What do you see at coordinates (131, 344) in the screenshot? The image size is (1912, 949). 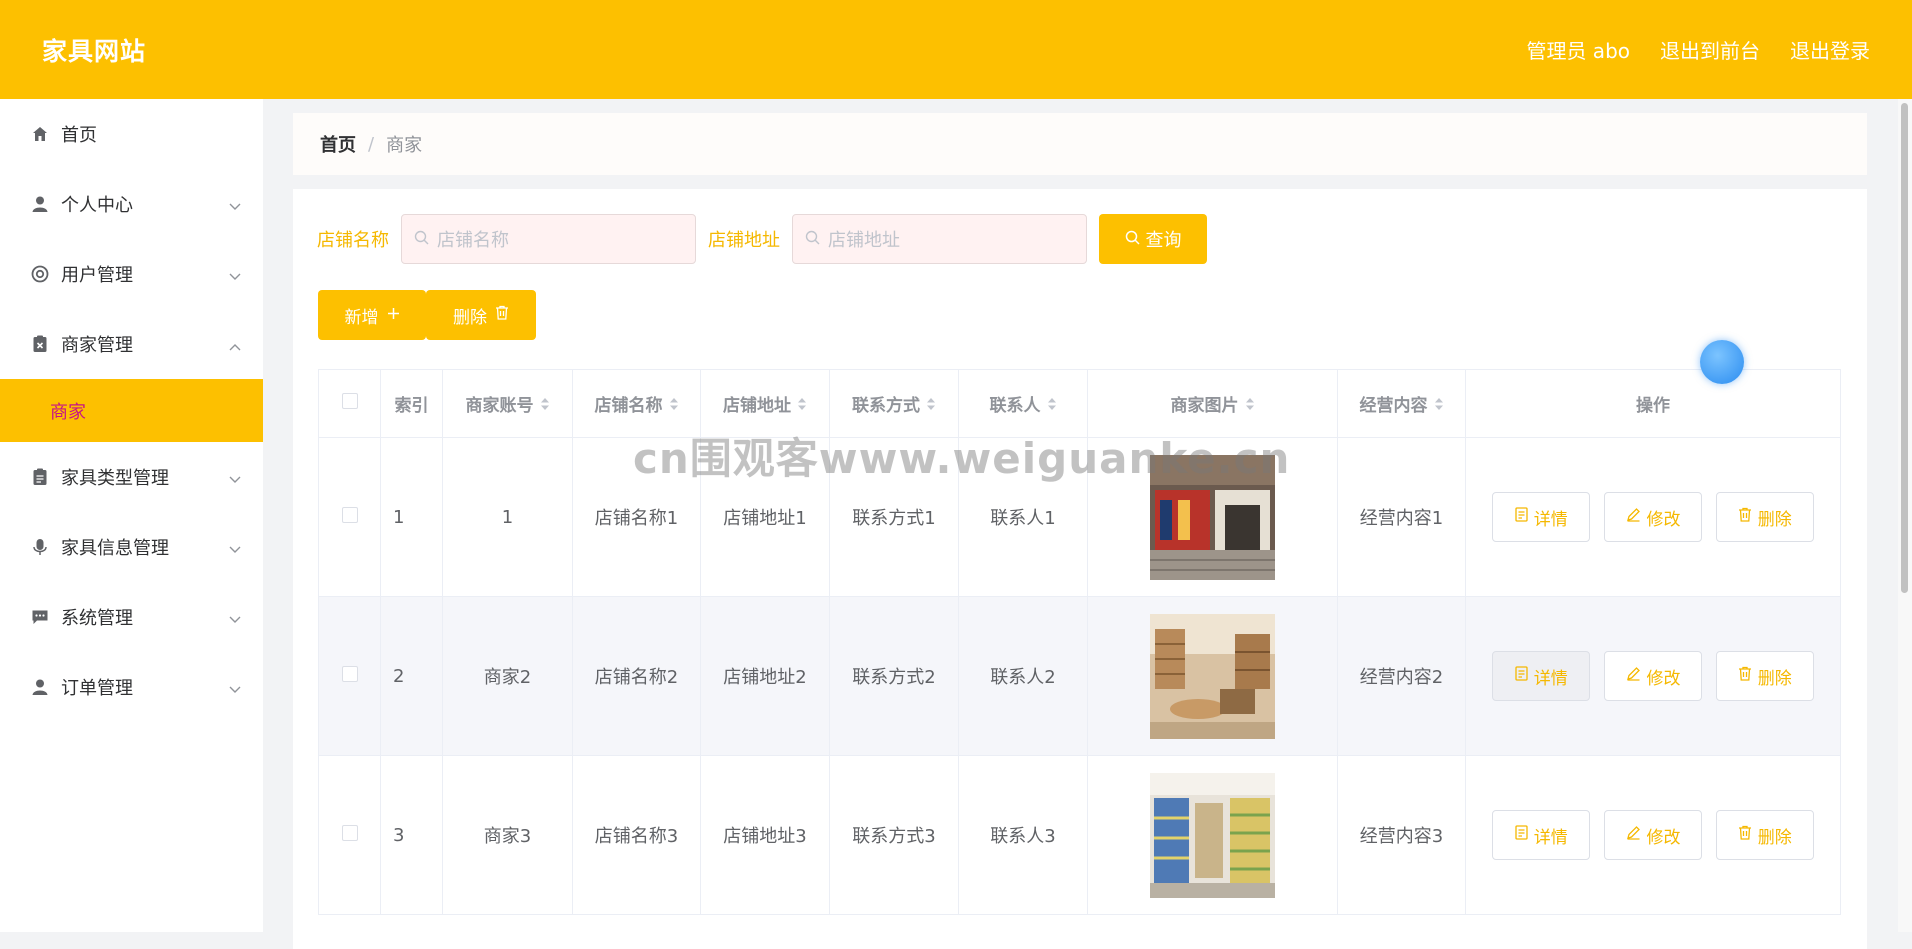 I see `sidebar-item-merchants: 商家管理` at bounding box center [131, 344].